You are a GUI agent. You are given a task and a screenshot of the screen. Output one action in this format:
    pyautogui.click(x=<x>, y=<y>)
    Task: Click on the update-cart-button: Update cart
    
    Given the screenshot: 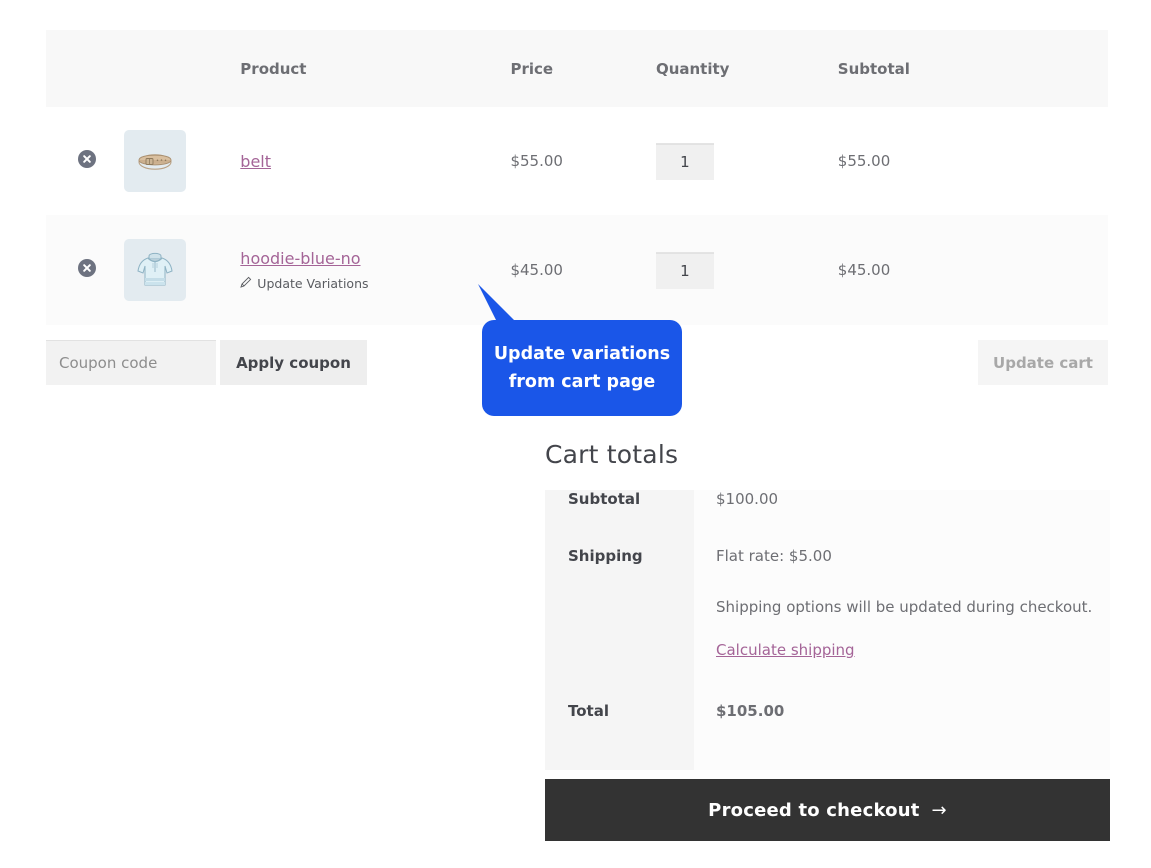 What is the action you would take?
    pyautogui.click(x=1043, y=362)
    